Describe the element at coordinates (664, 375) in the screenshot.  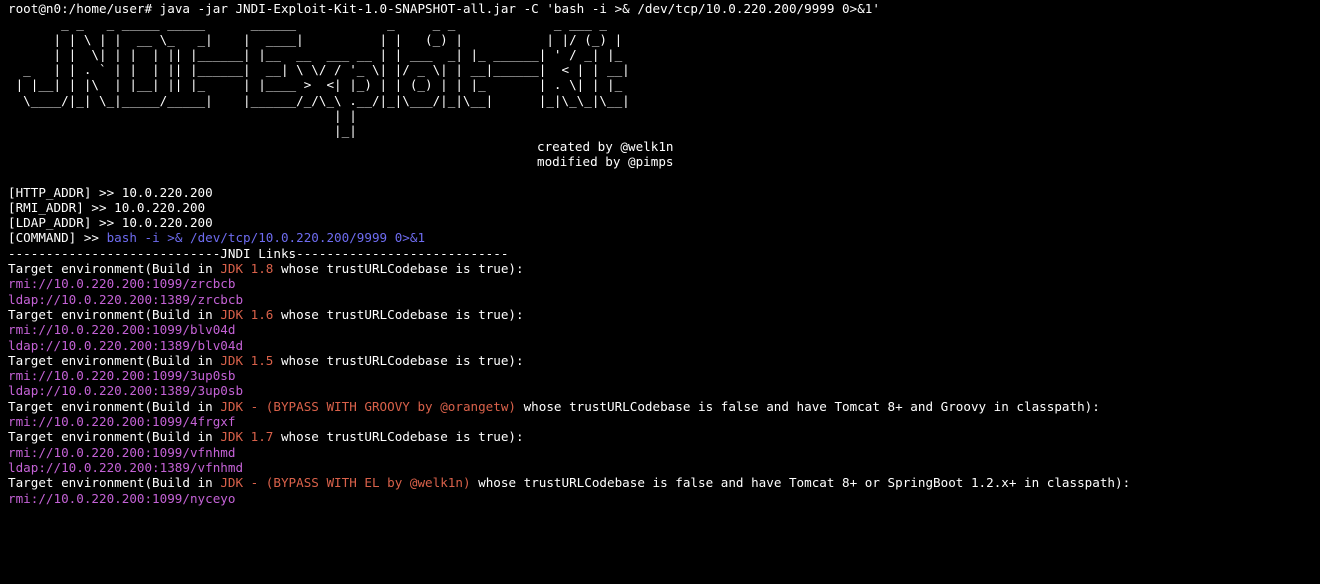
I see `jndi-link: rmi://10.0.220.200:1099/3up0sb` at that location.